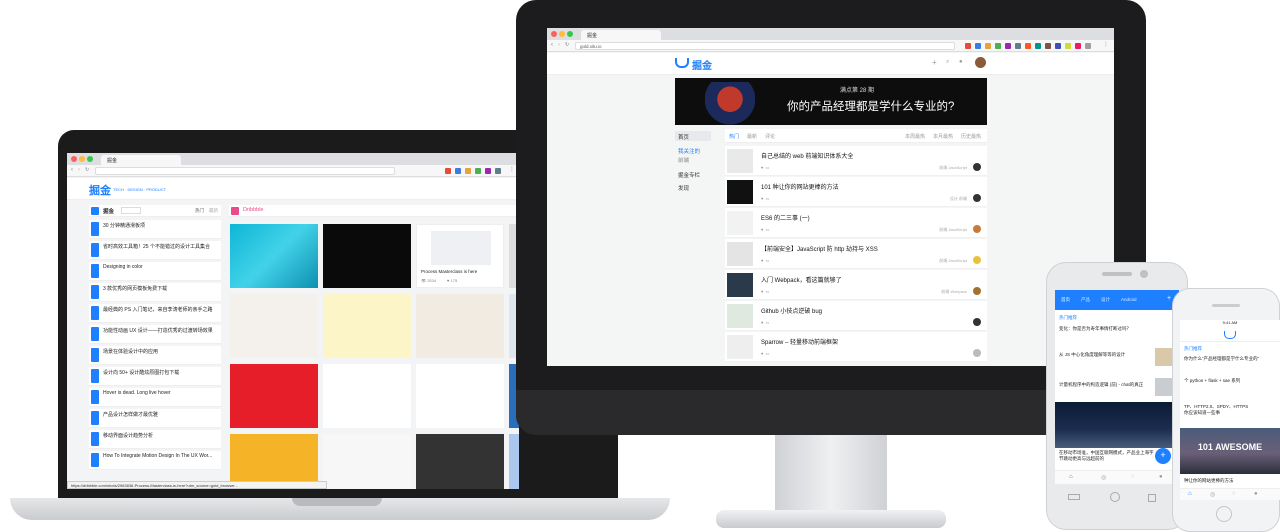  What do you see at coordinates (155, 229) in the screenshot?
I see `list-item: 30 分钟精通滑板项` at bounding box center [155, 229].